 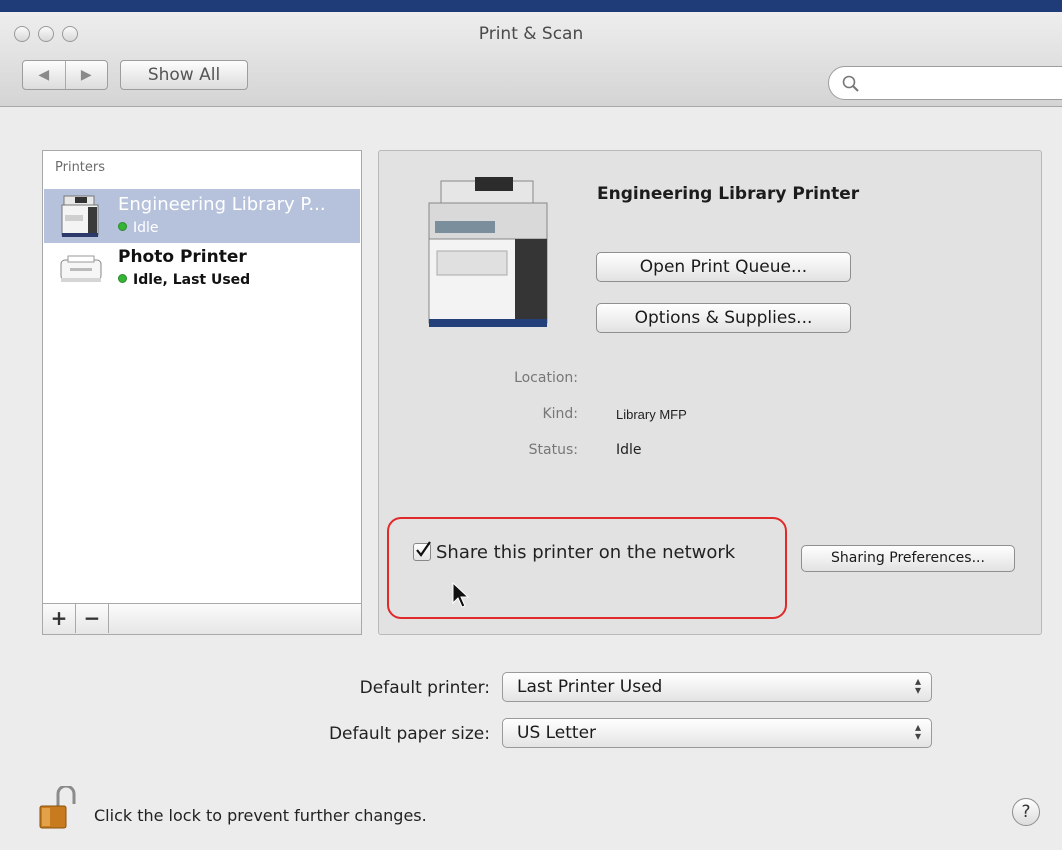 What do you see at coordinates (92, 618) in the screenshot?
I see `remove-printer-button: −` at bounding box center [92, 618].